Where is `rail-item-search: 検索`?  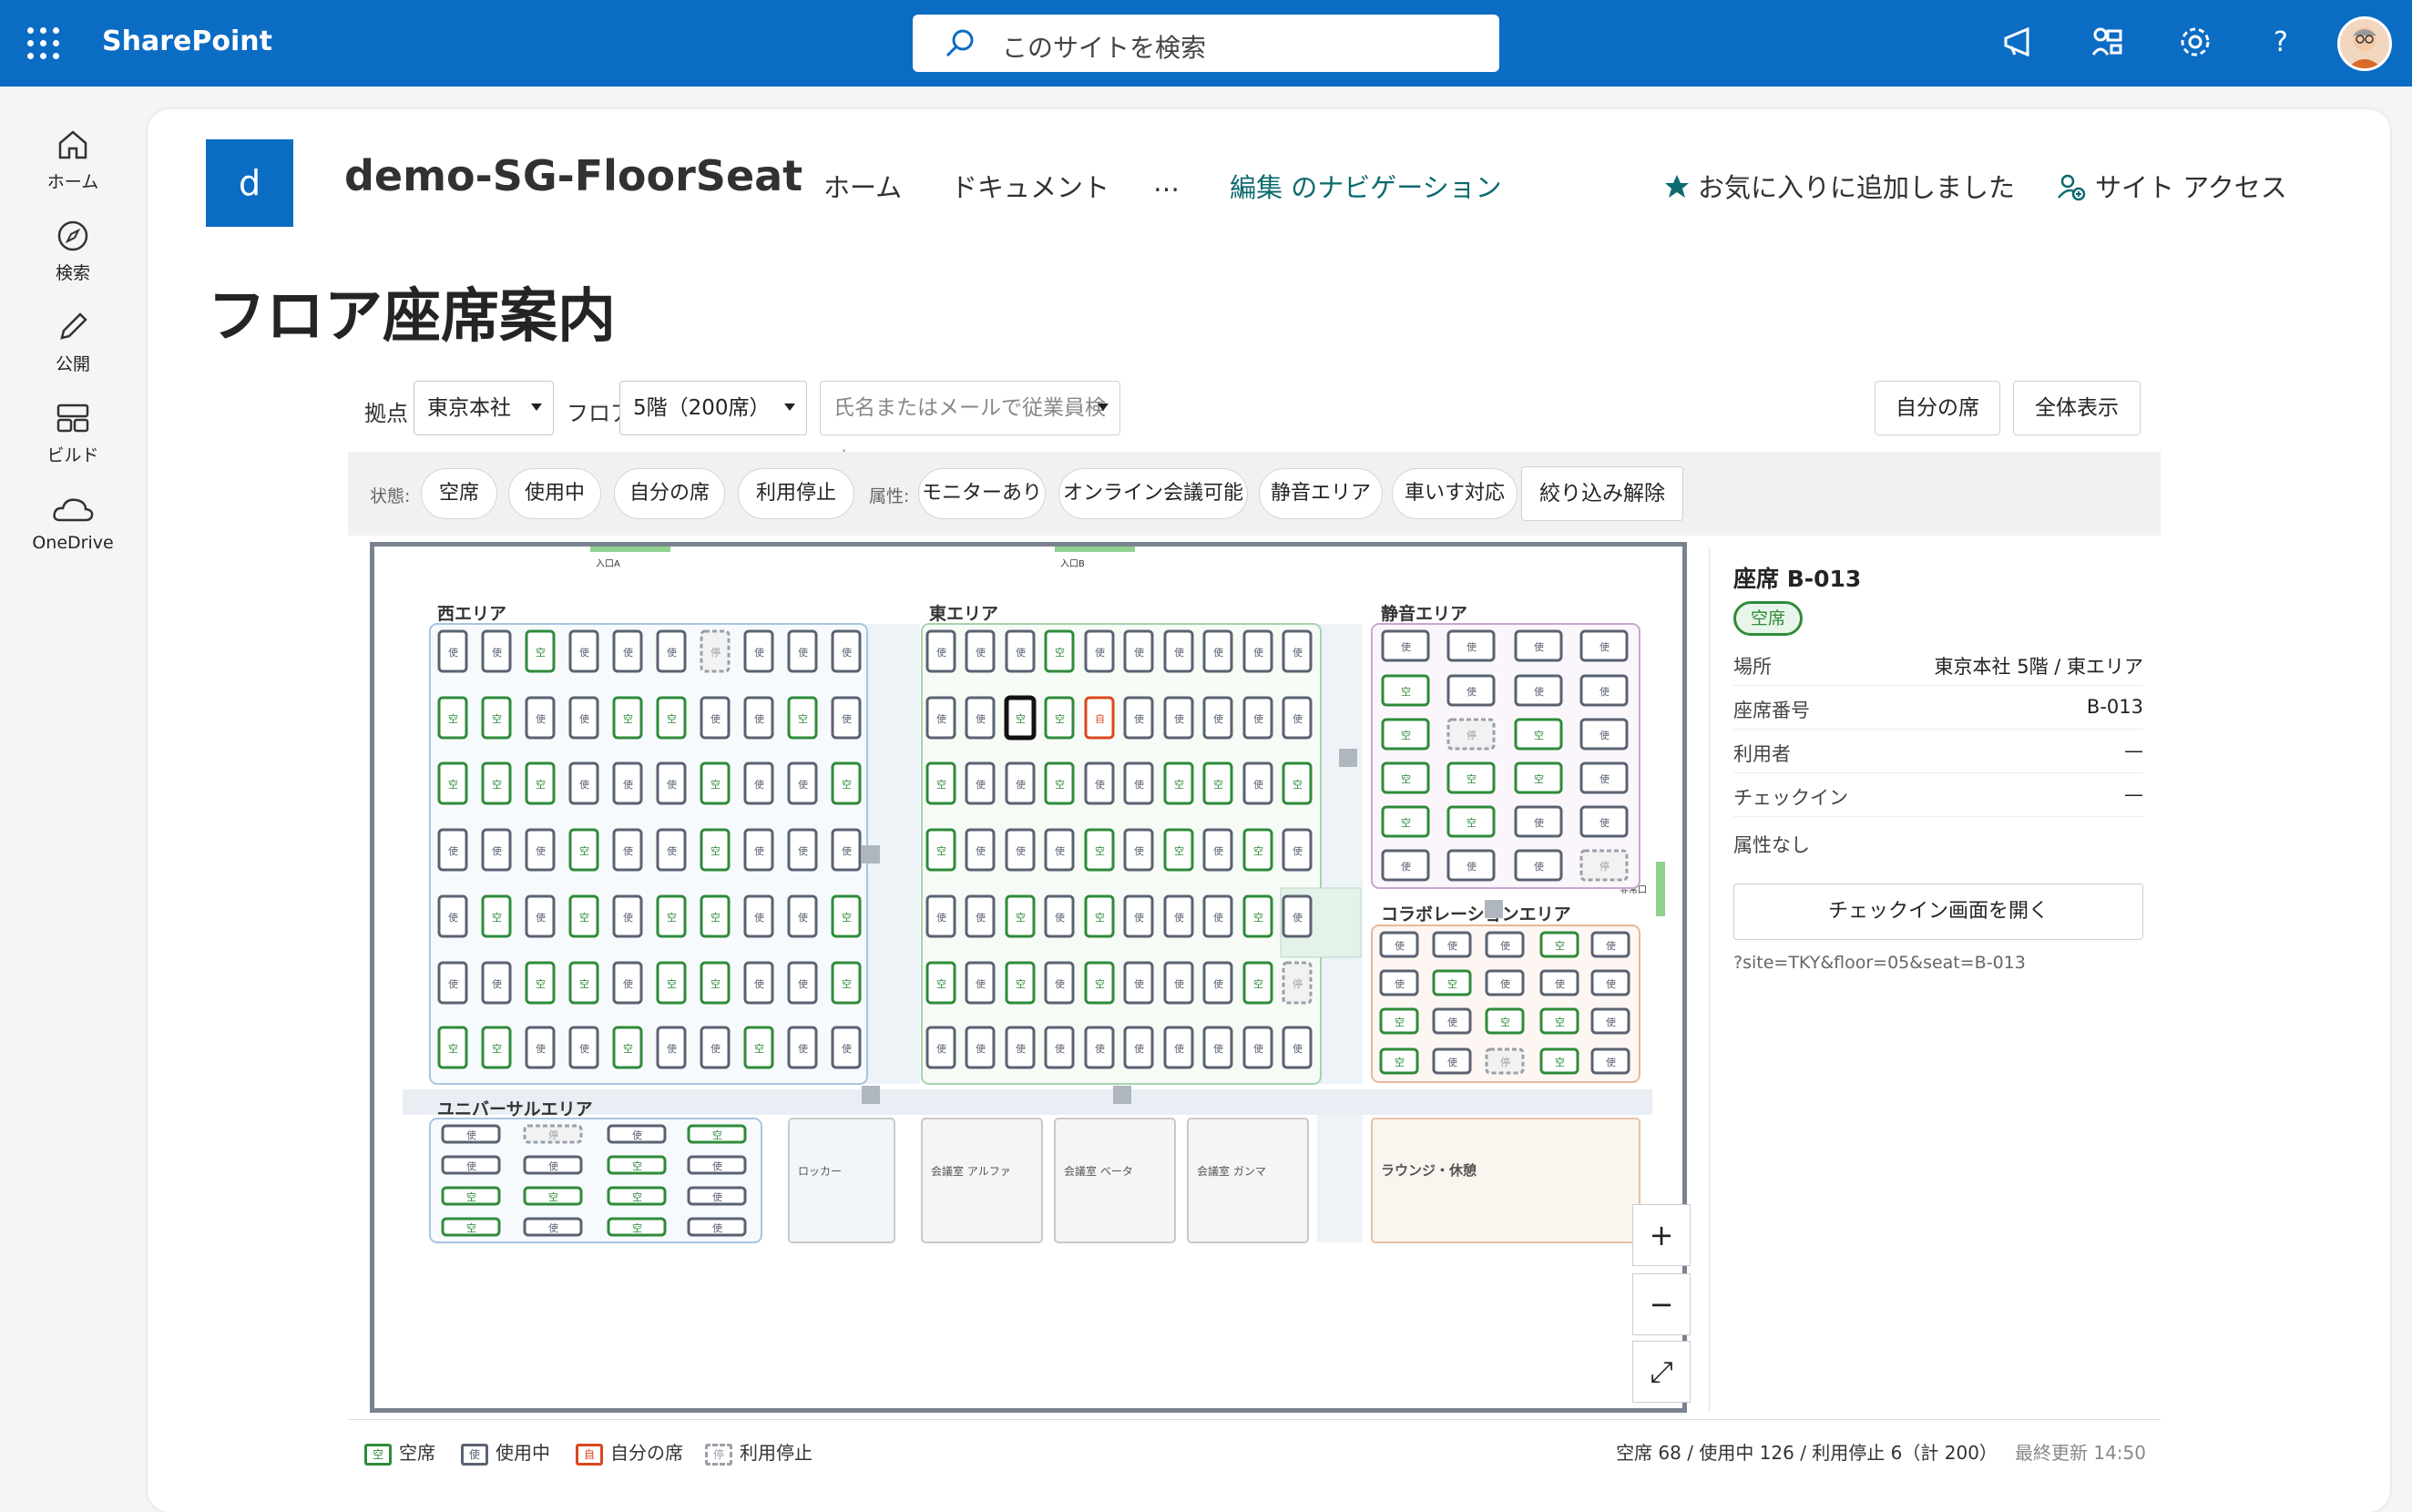 rail-item-search: 検索 is located at coordinates (73, 251).